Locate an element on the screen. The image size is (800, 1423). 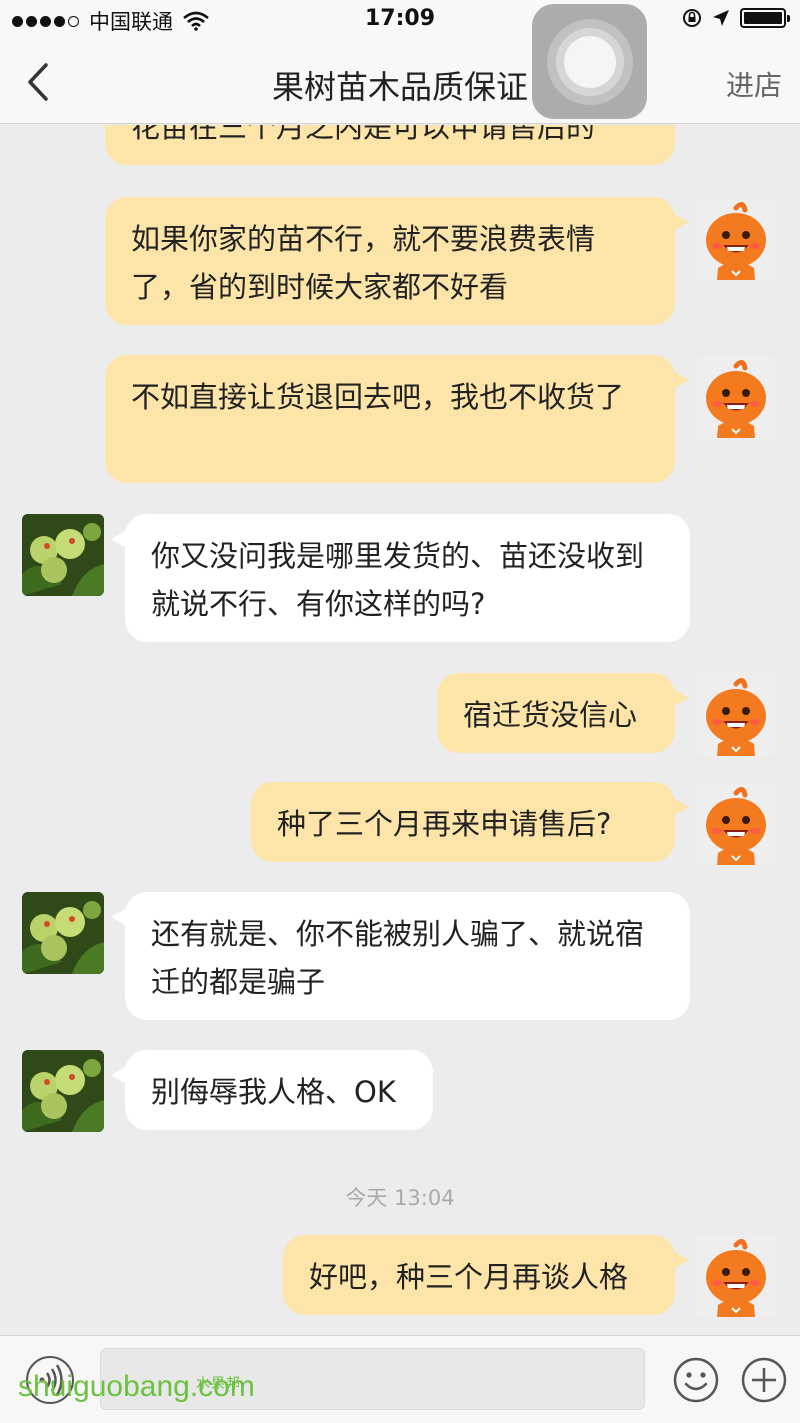
clock: 17:09 is located at coordinates (400, 18).